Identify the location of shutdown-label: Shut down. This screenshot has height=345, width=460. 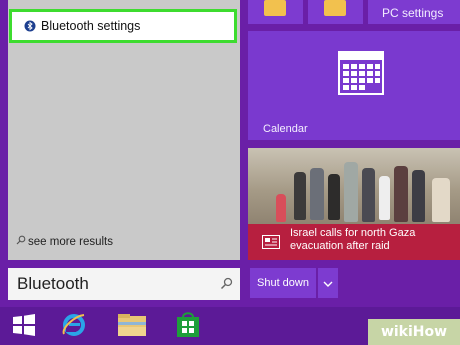
(283, 283).